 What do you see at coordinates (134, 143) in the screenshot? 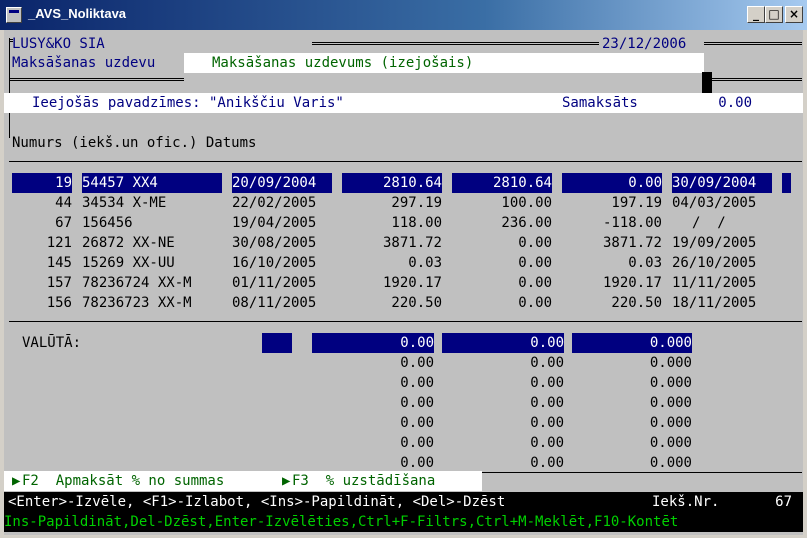
I see `column-header: Numurs (iekš.un ofic.) Datums` at bounding box center [134, 143].